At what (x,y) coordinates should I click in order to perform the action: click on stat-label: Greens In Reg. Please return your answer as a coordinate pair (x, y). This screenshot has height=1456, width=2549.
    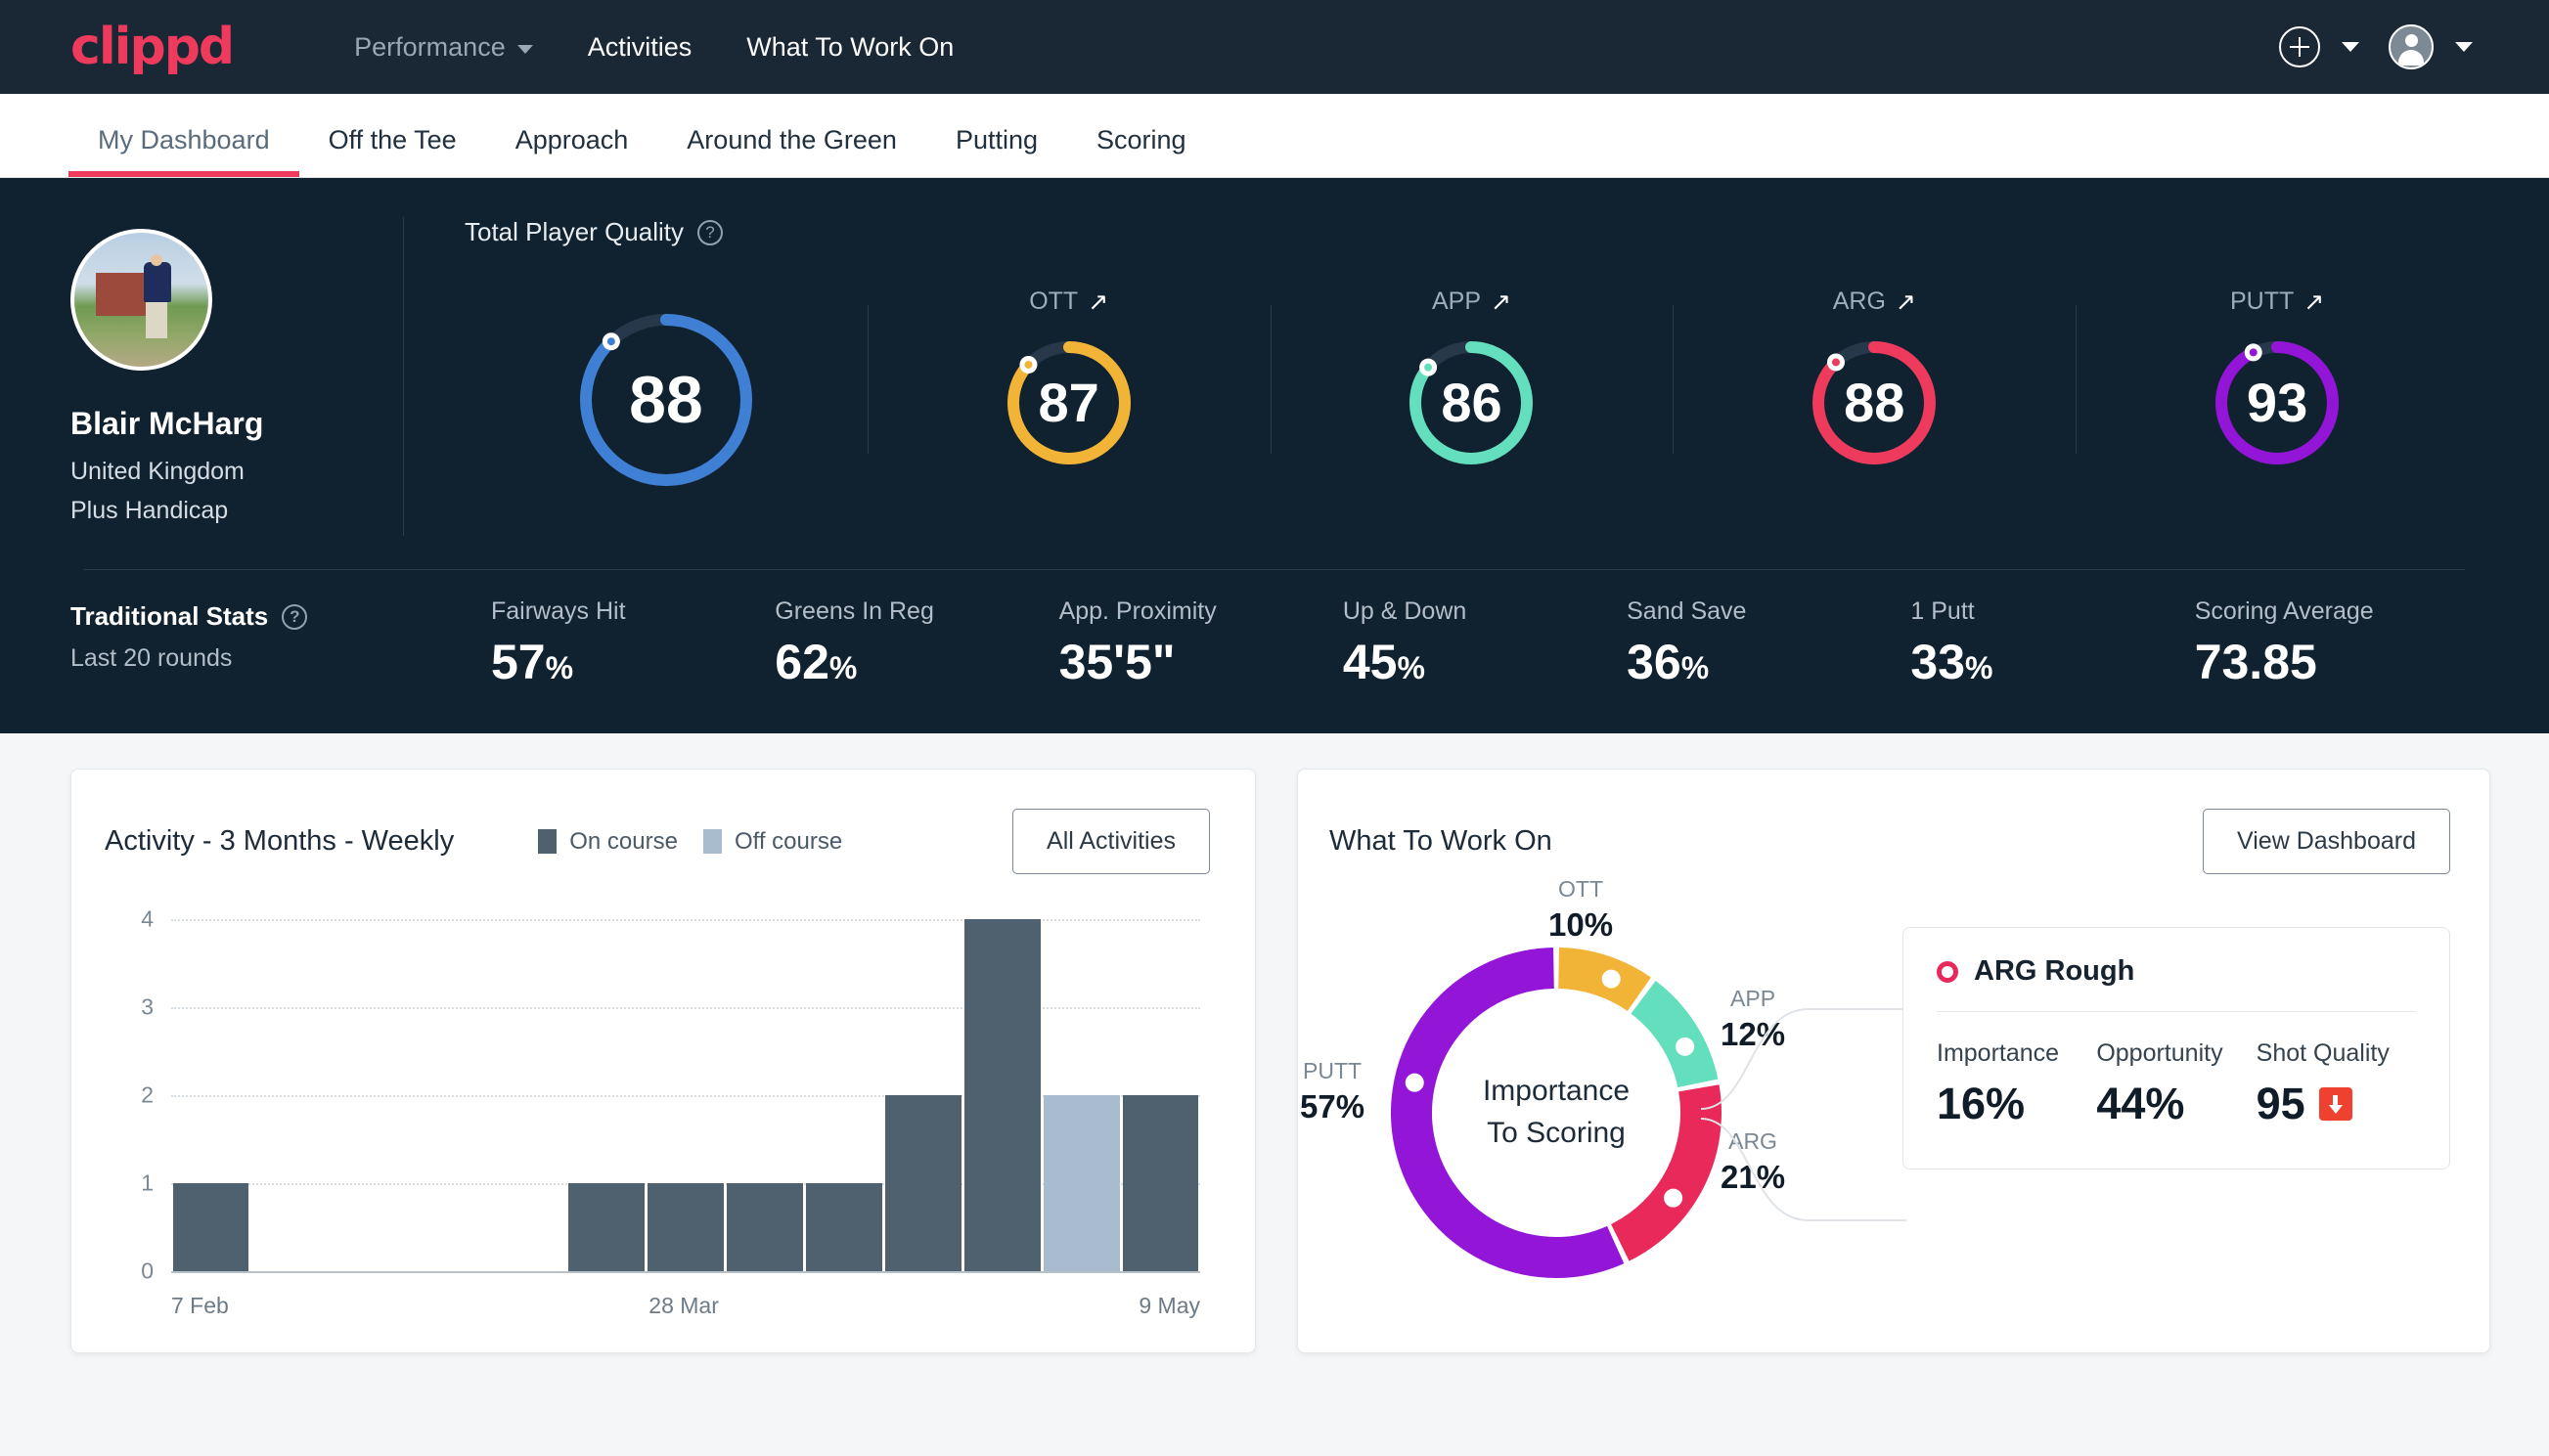
    Looking at the image, I should click on (855, 611).